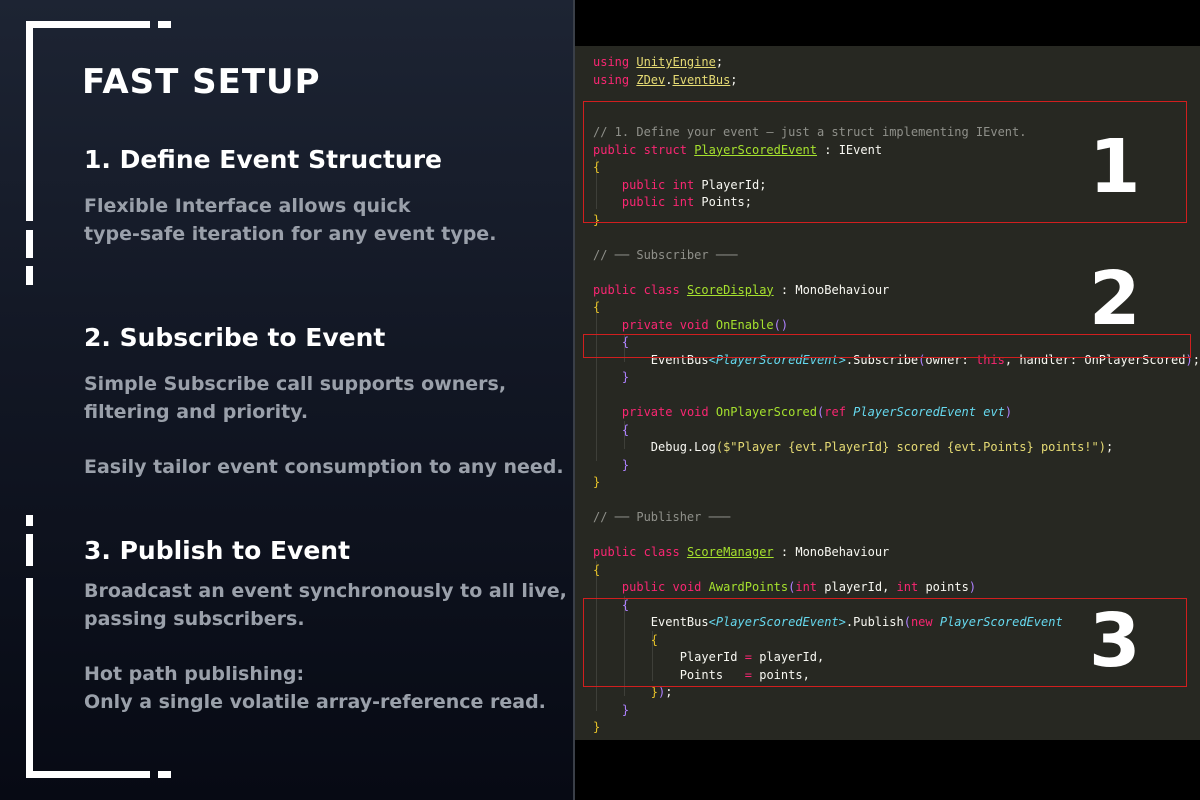  I want to click on section-1-title: 1. Define Event Structure, so click(263, 159).